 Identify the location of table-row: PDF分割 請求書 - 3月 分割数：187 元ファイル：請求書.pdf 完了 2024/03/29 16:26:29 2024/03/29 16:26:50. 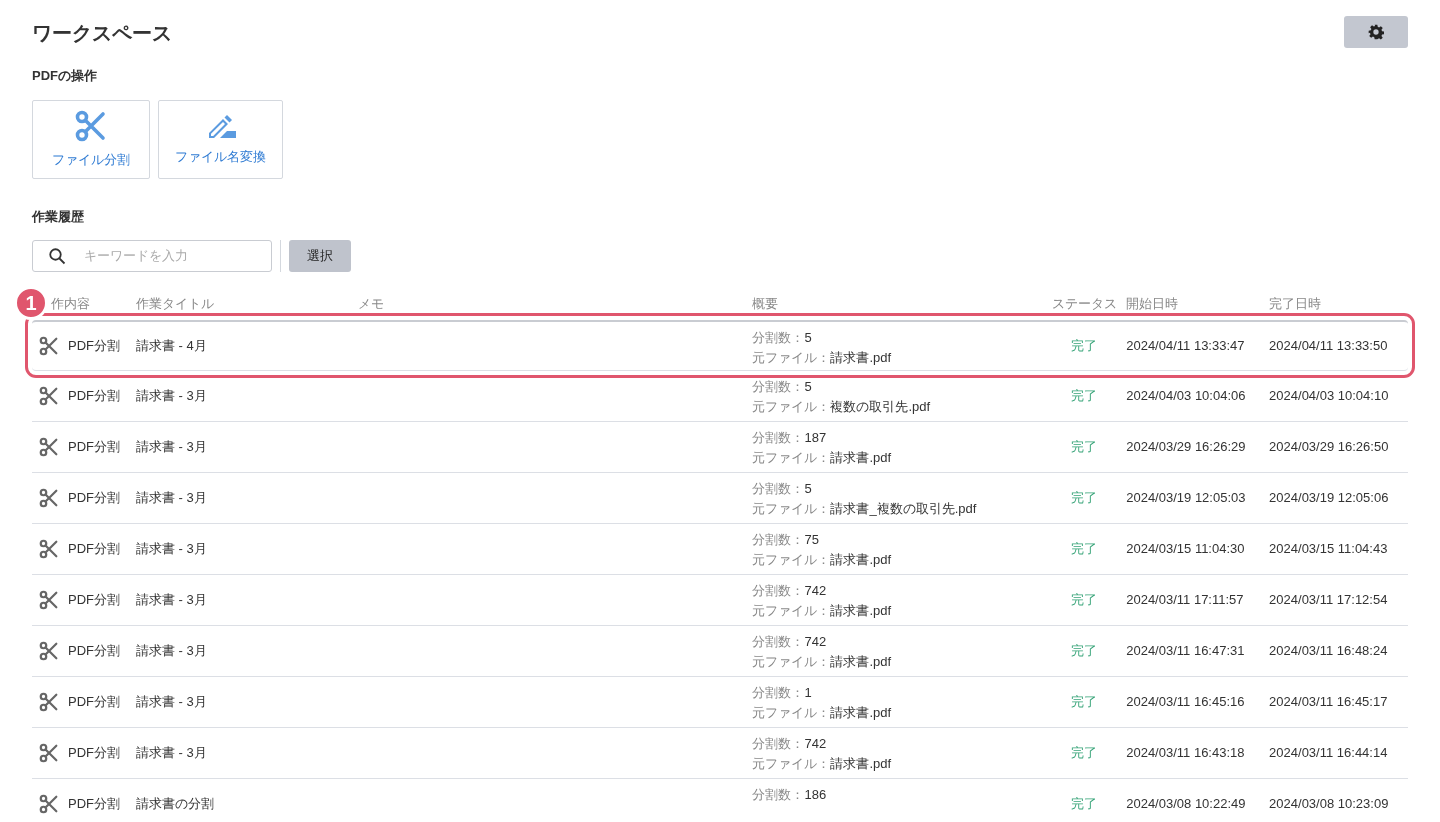
(720, 447).